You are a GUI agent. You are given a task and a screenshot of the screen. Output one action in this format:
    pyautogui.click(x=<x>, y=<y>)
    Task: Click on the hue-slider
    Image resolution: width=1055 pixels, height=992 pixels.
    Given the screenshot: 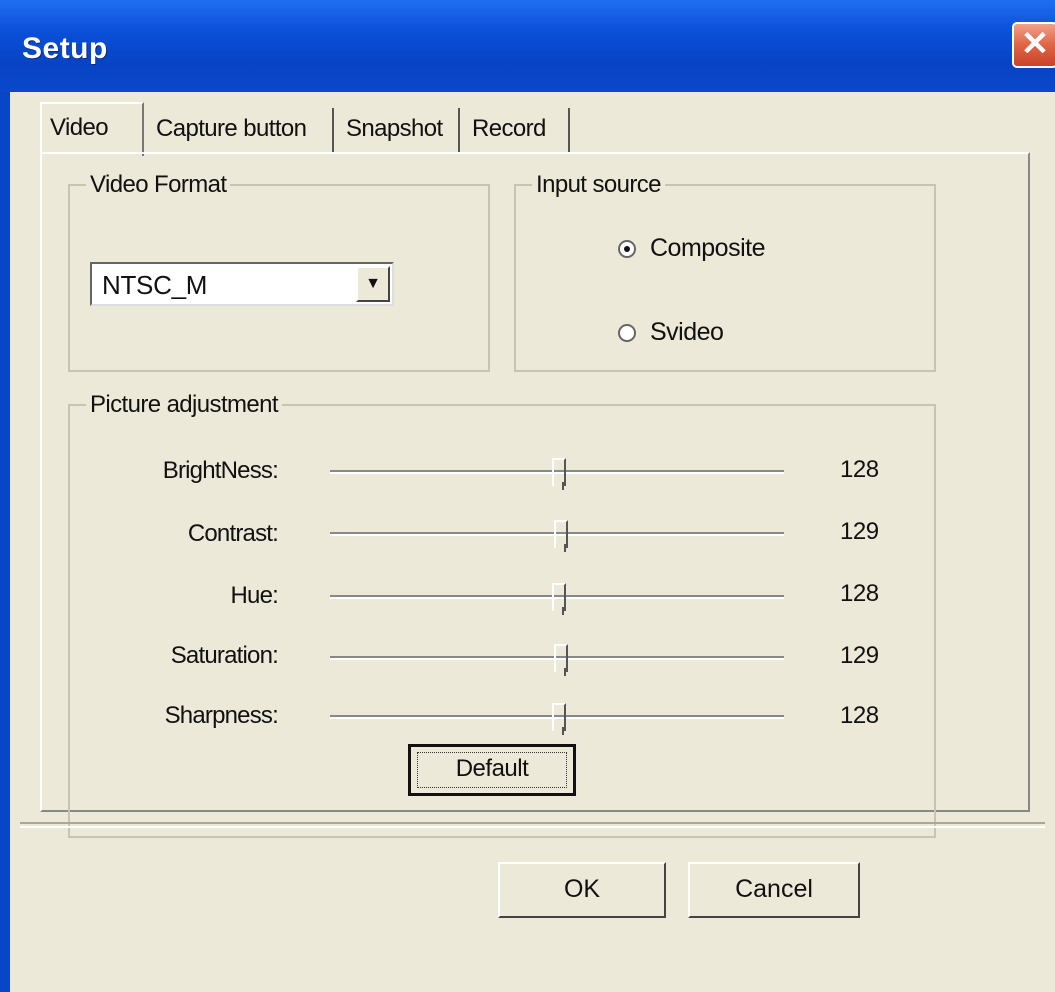 What is the action you would take?
    pyautogui.click(x=557, y=599)
    